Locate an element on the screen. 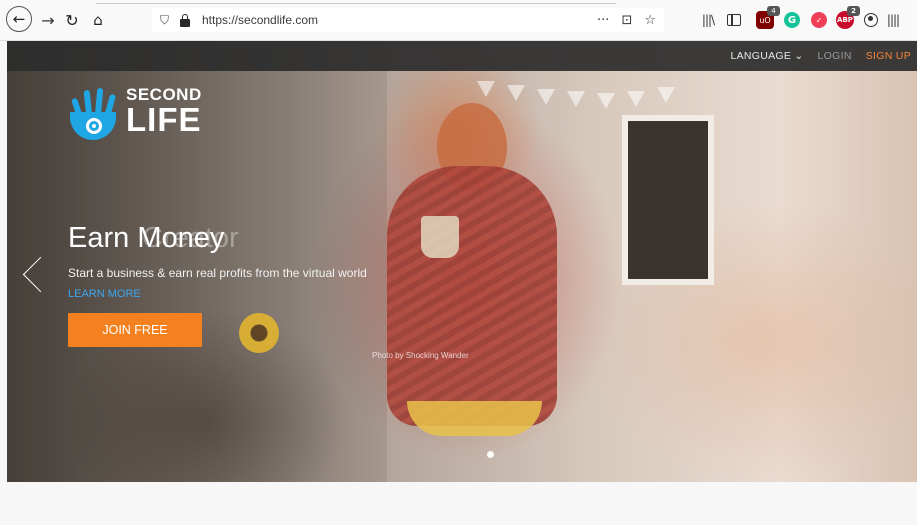  lock-icon is located at coordinates (187, 20).